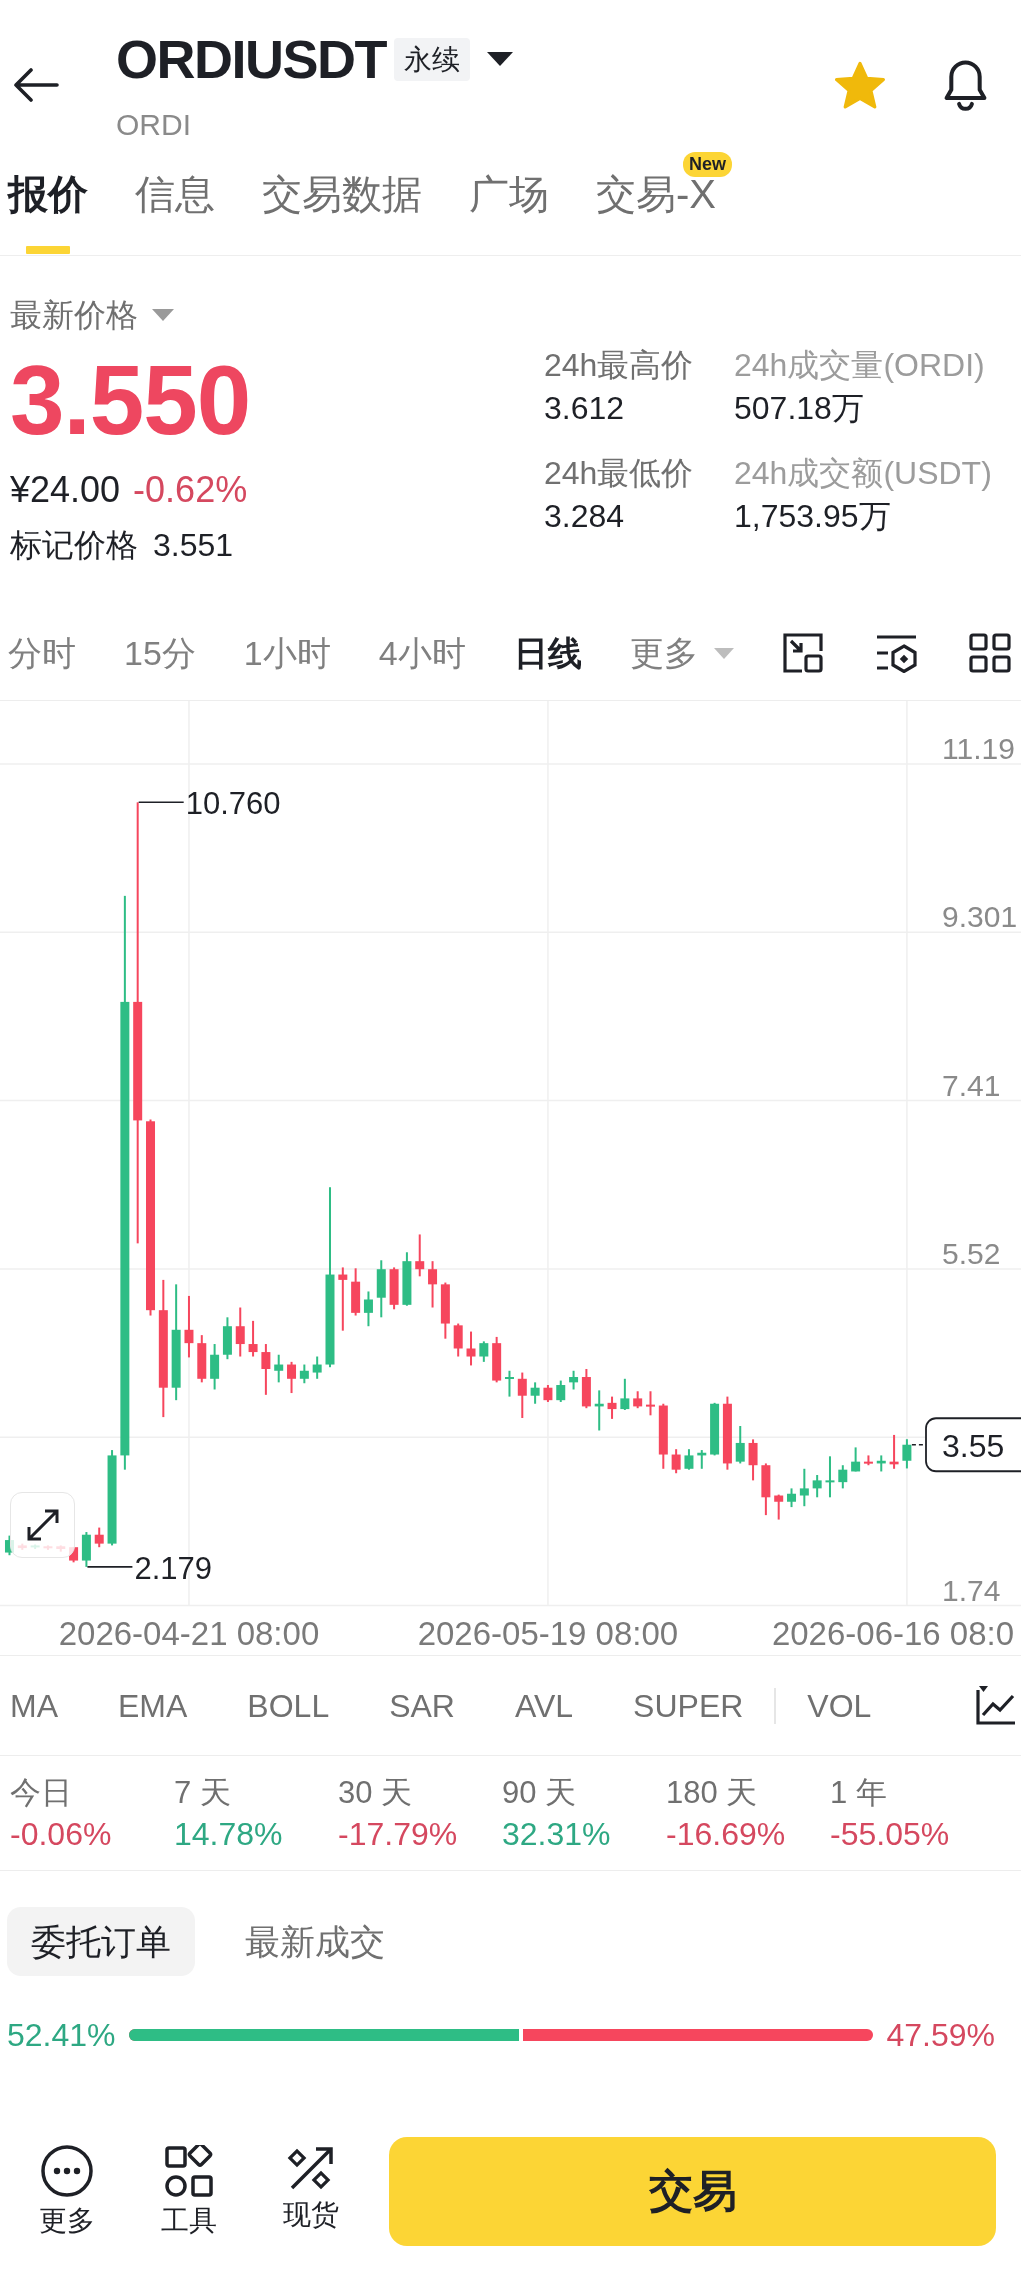 The image size is (1021, 2280). Describe the element at coordinates (539, 1793) in the screenshot. I see `period-label: 90 天` at that location.